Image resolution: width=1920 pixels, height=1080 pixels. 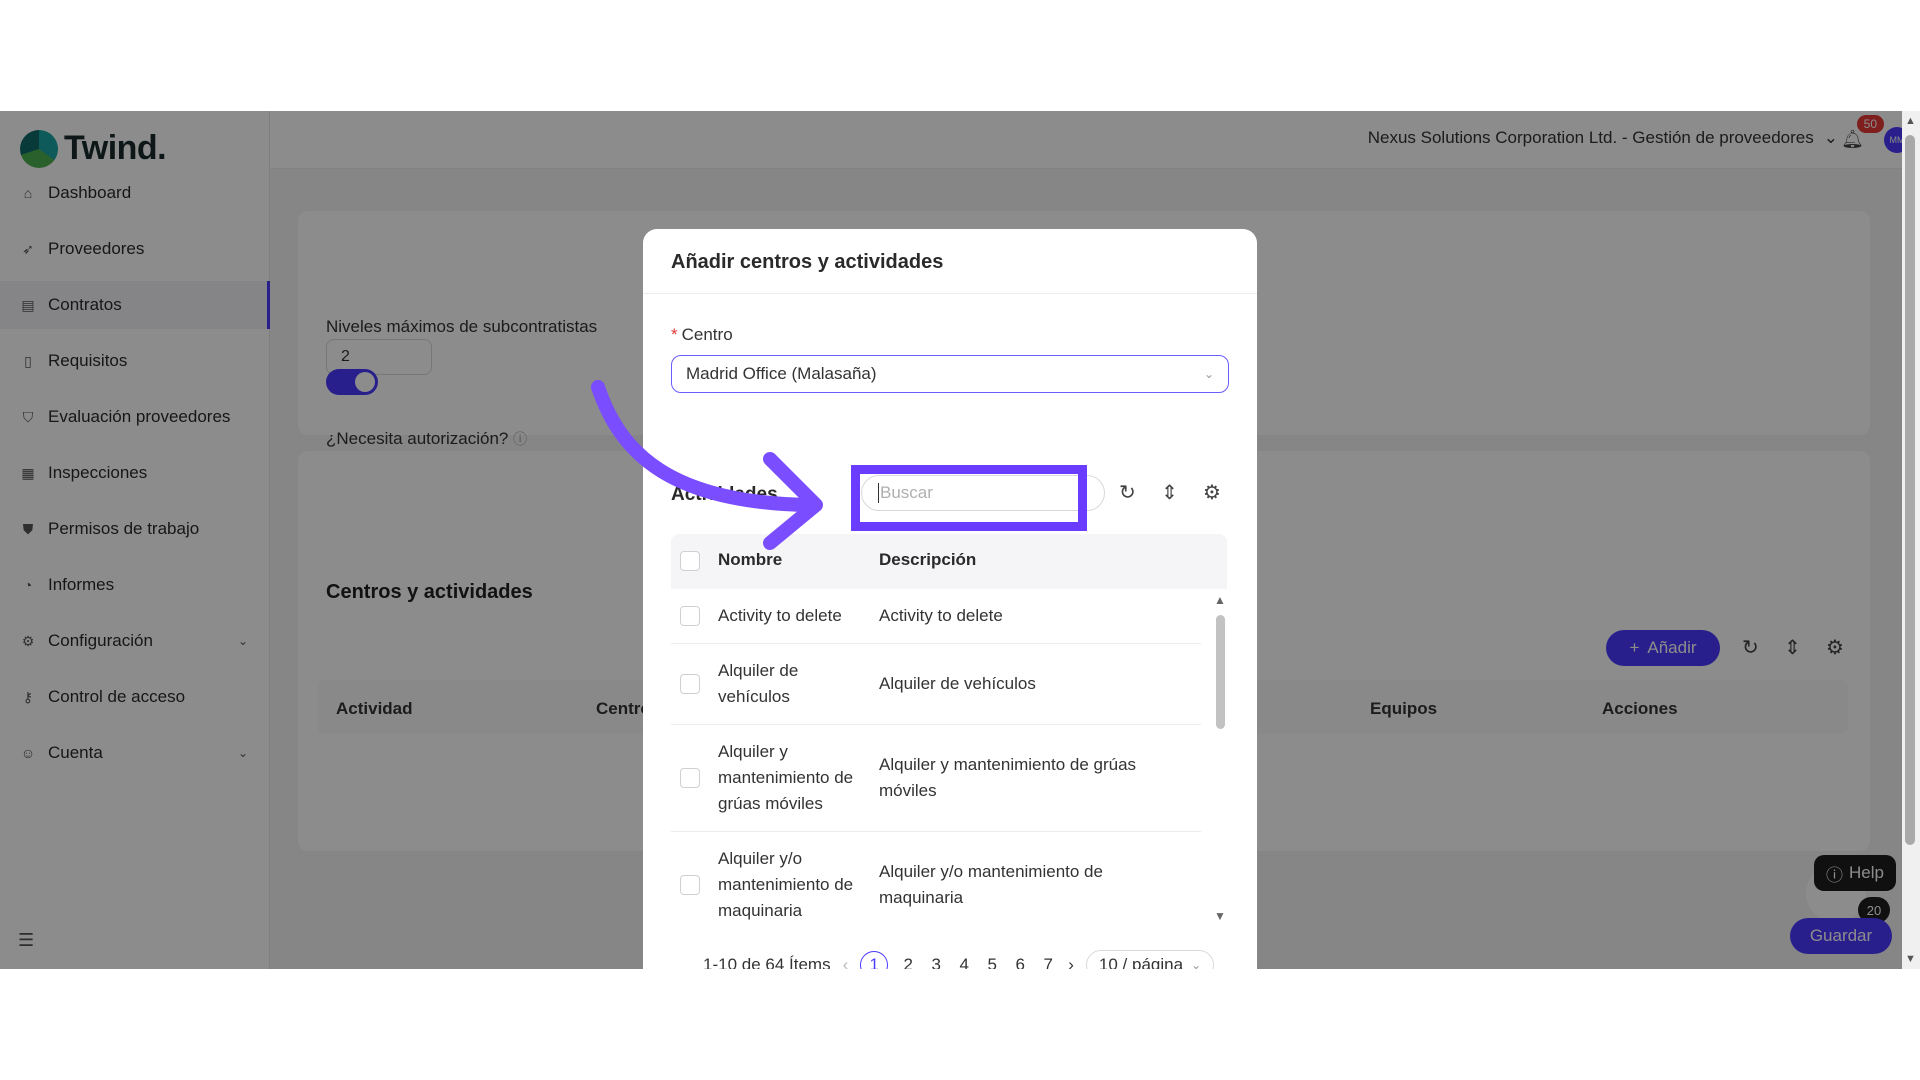 What do you see at coordinates (992, 962) in the screenshot?
I see `page-5: 5` at bounding box center [992, 962].